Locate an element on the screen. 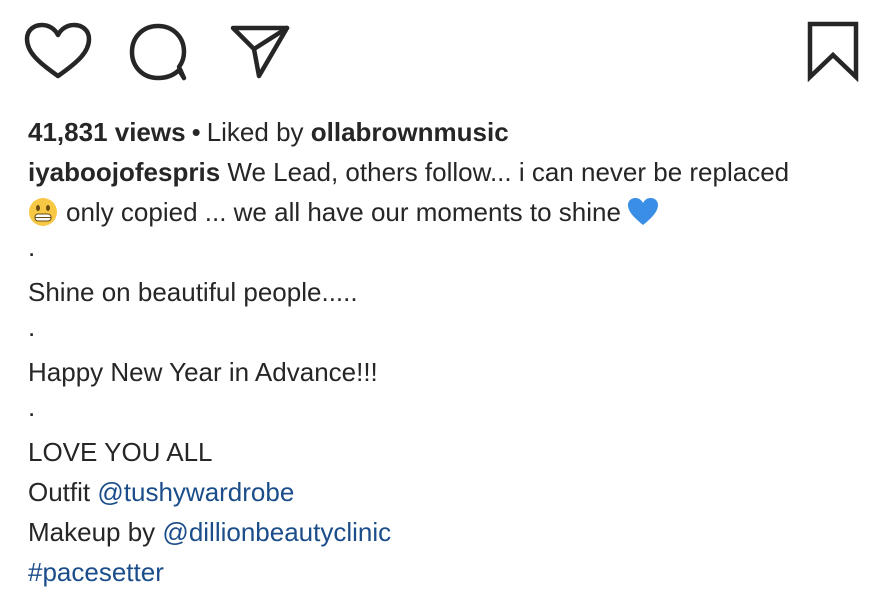 This screenshot has height=597, width=873. blue-heart-emoji-icon is located at coordinates (643, 212).